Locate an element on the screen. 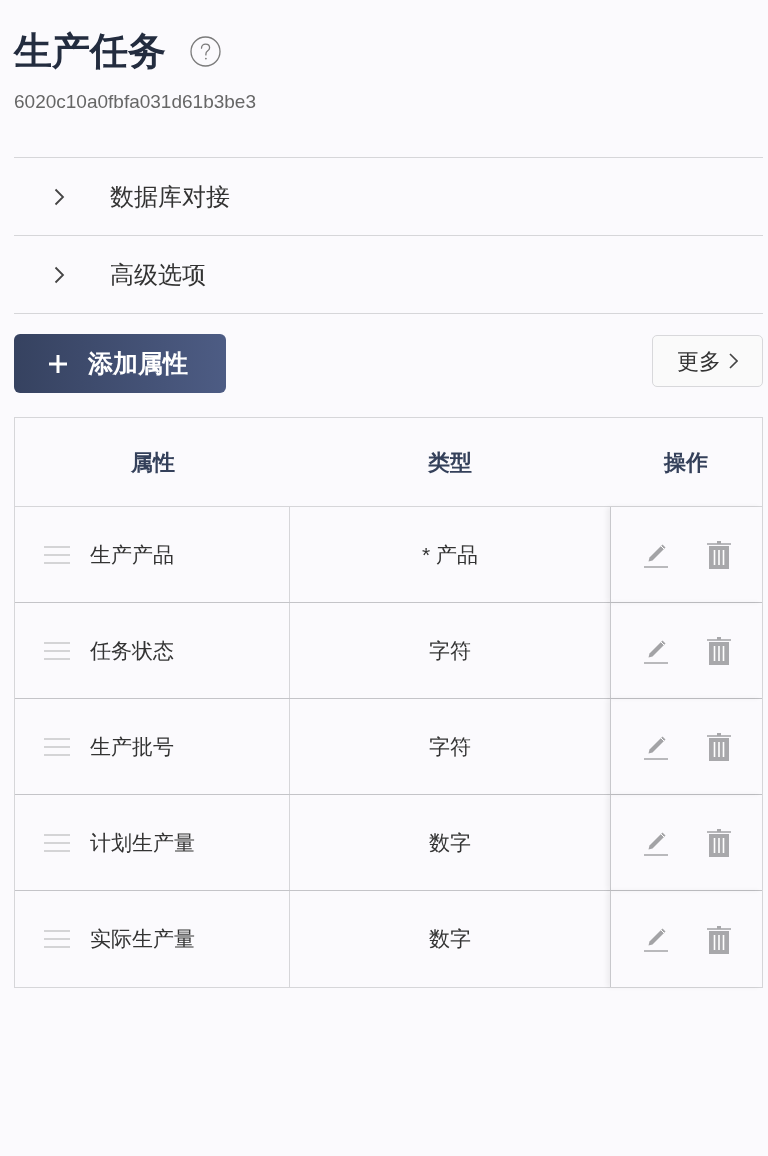 The image size is (768, 1156). page-title: 生产任务 is located at coordinates (90, 51).